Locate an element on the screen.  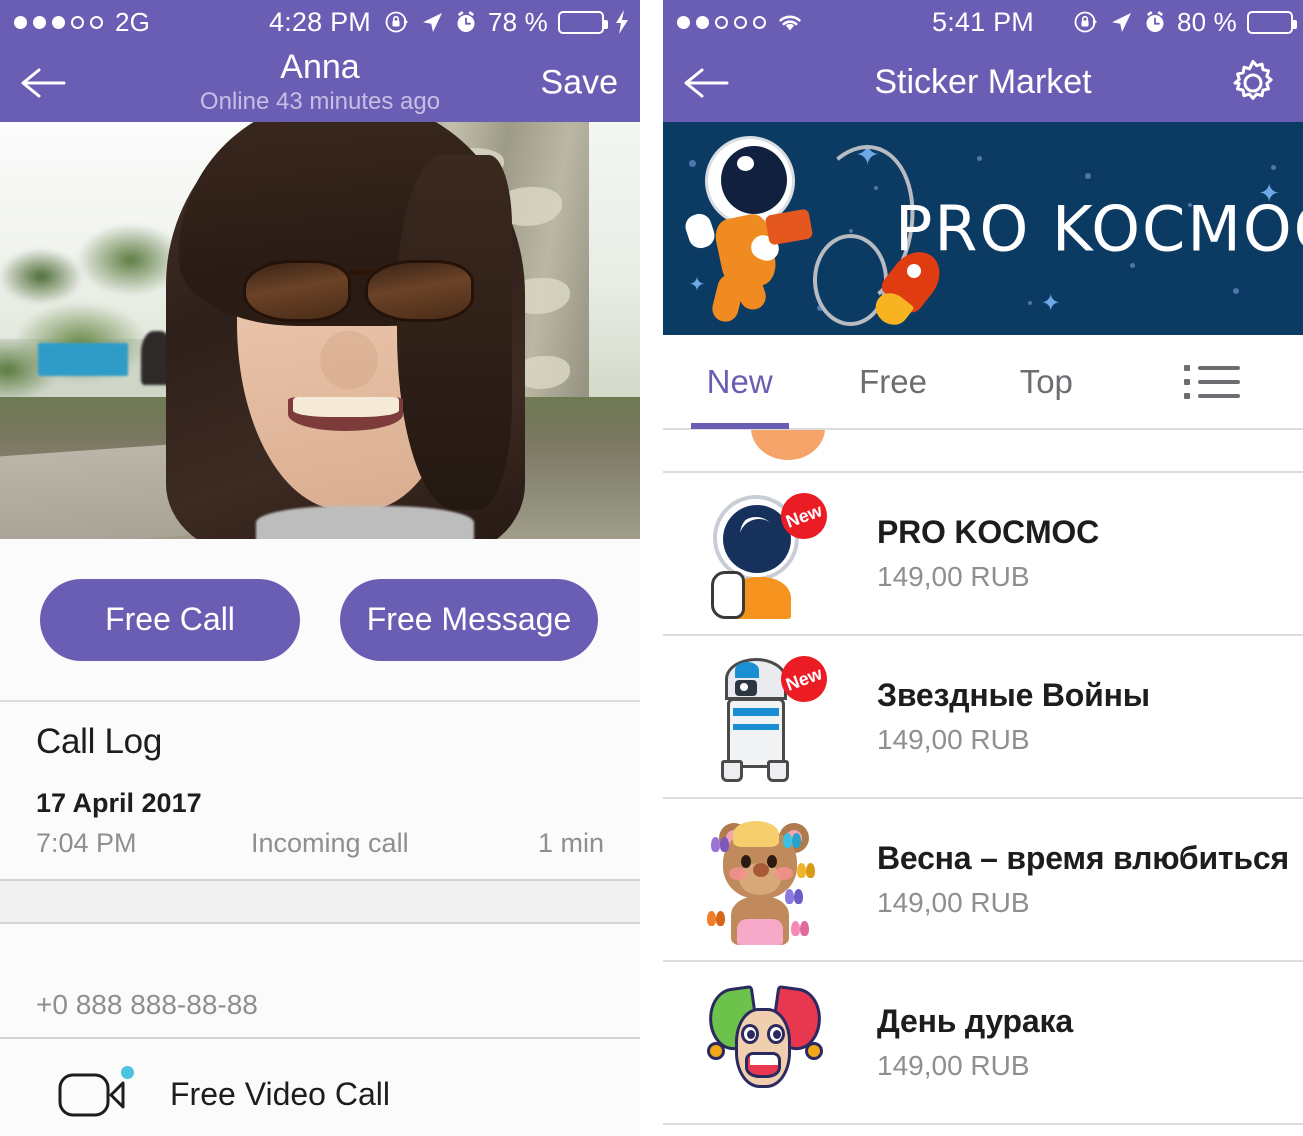
sticker-thumbnail-bear is located at coordinates (764, 880).